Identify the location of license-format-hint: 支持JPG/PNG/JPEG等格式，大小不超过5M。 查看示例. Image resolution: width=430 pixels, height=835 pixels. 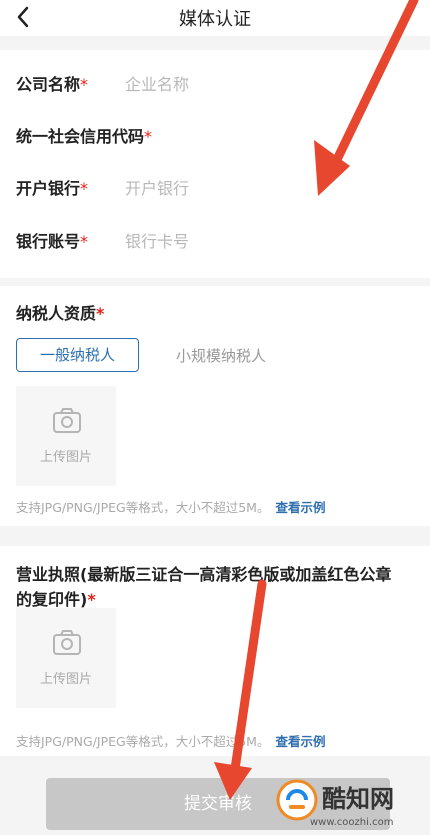
(170, 740).